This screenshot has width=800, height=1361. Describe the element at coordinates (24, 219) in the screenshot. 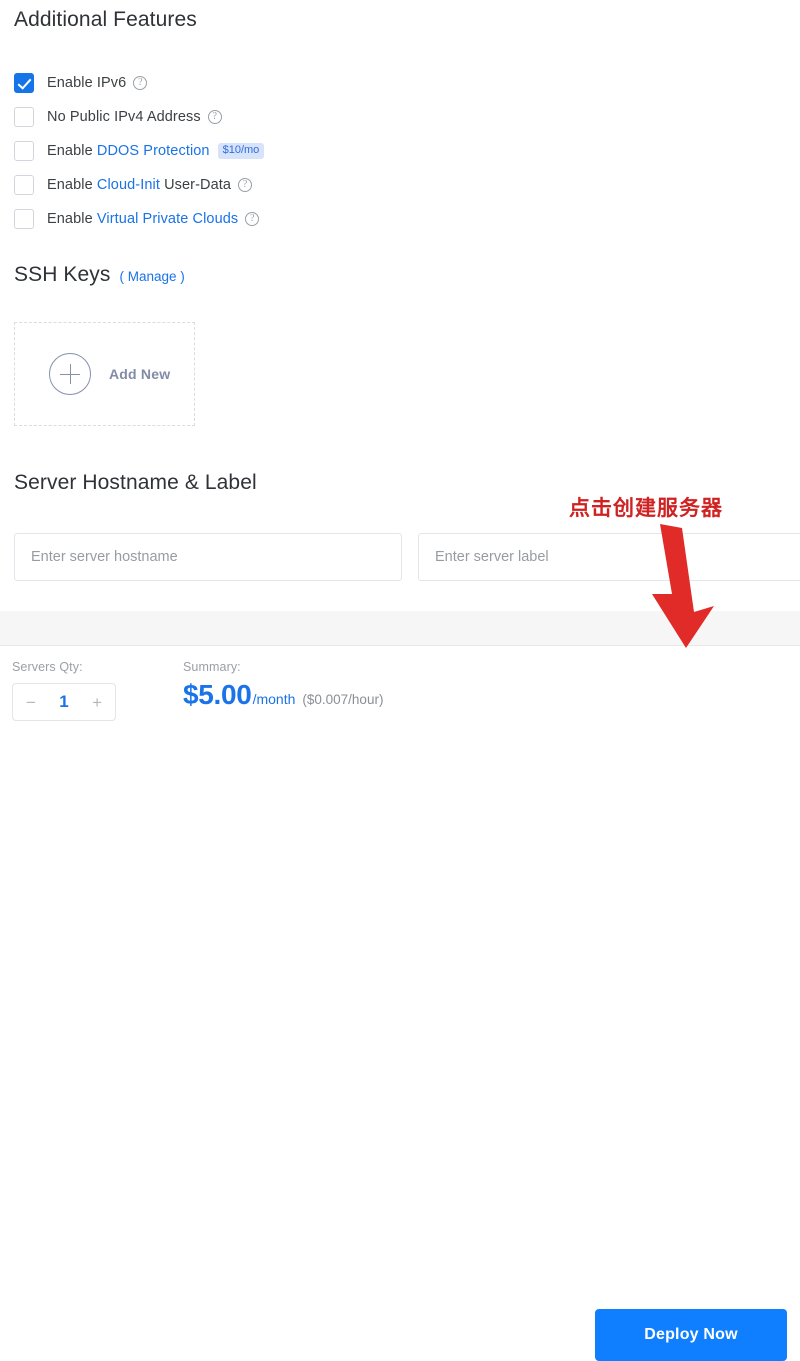

I see `checkbox-virtual-private-clouds` at that location.